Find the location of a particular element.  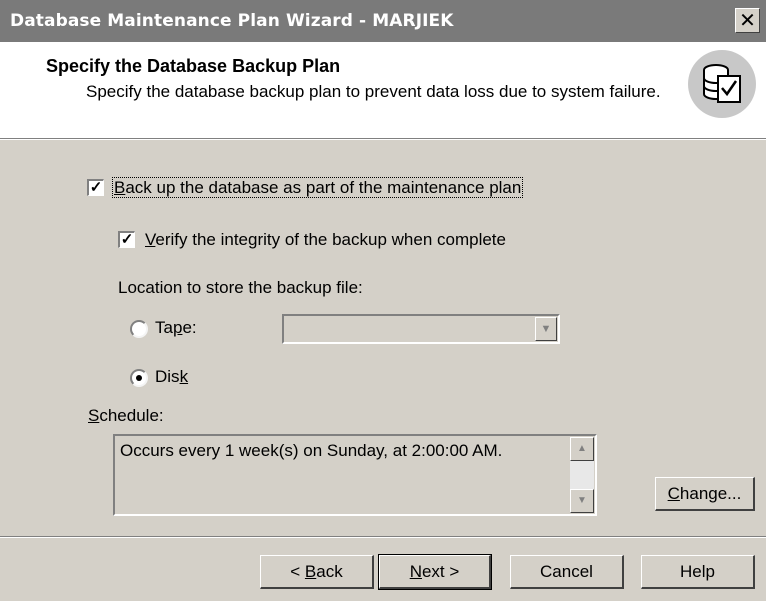

chevron-down-icon: ▼ is located at coordinates (546, 329).